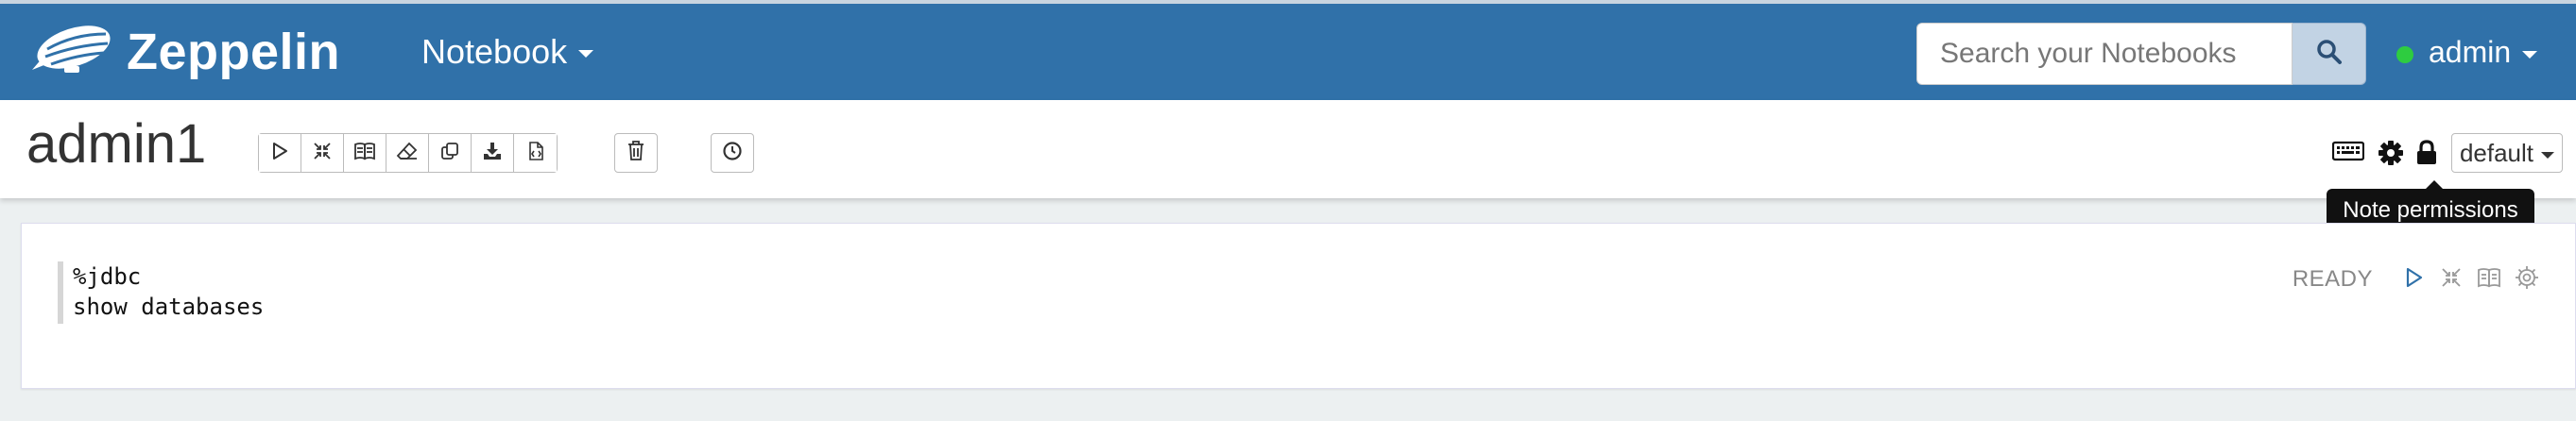 This screenshot has width=2576, height=421. I want to click on code-line: %jdbc, so click(107, 276).